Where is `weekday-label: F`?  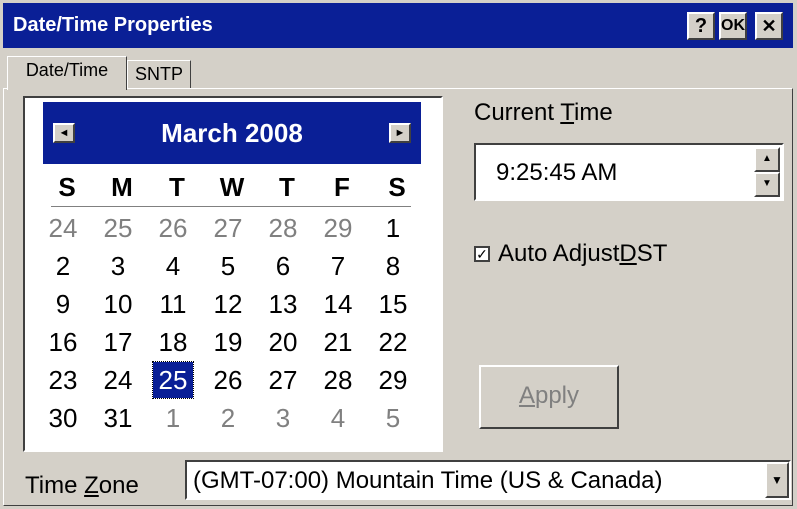 weekday-label: F is located at coordinates (342, 187).